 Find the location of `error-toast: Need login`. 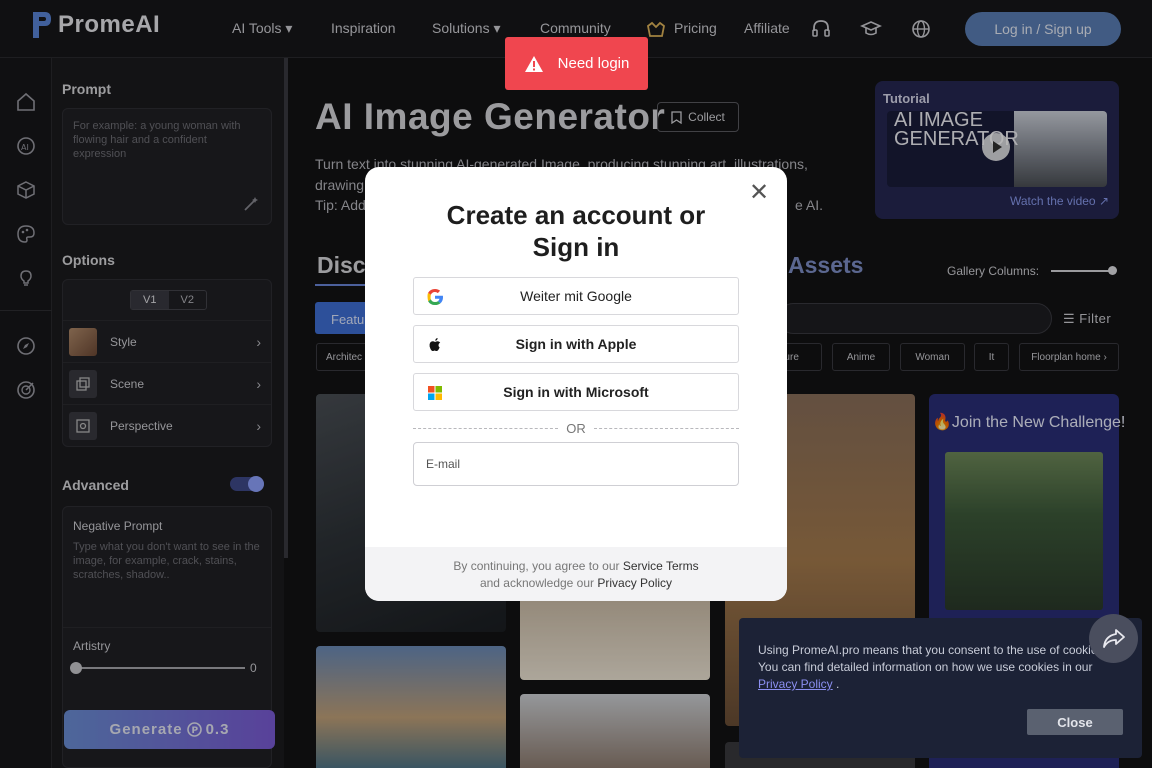

error-toast: Need login is located at coordinates (576, 63).